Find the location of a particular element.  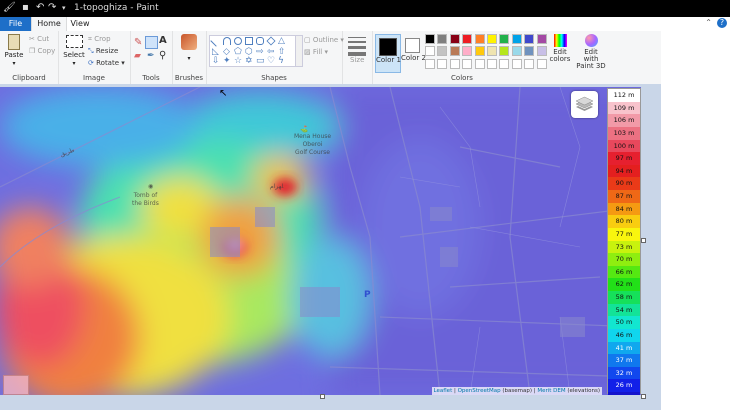

edit-colors-button: Edit colors is located at coordinates (560, 48).